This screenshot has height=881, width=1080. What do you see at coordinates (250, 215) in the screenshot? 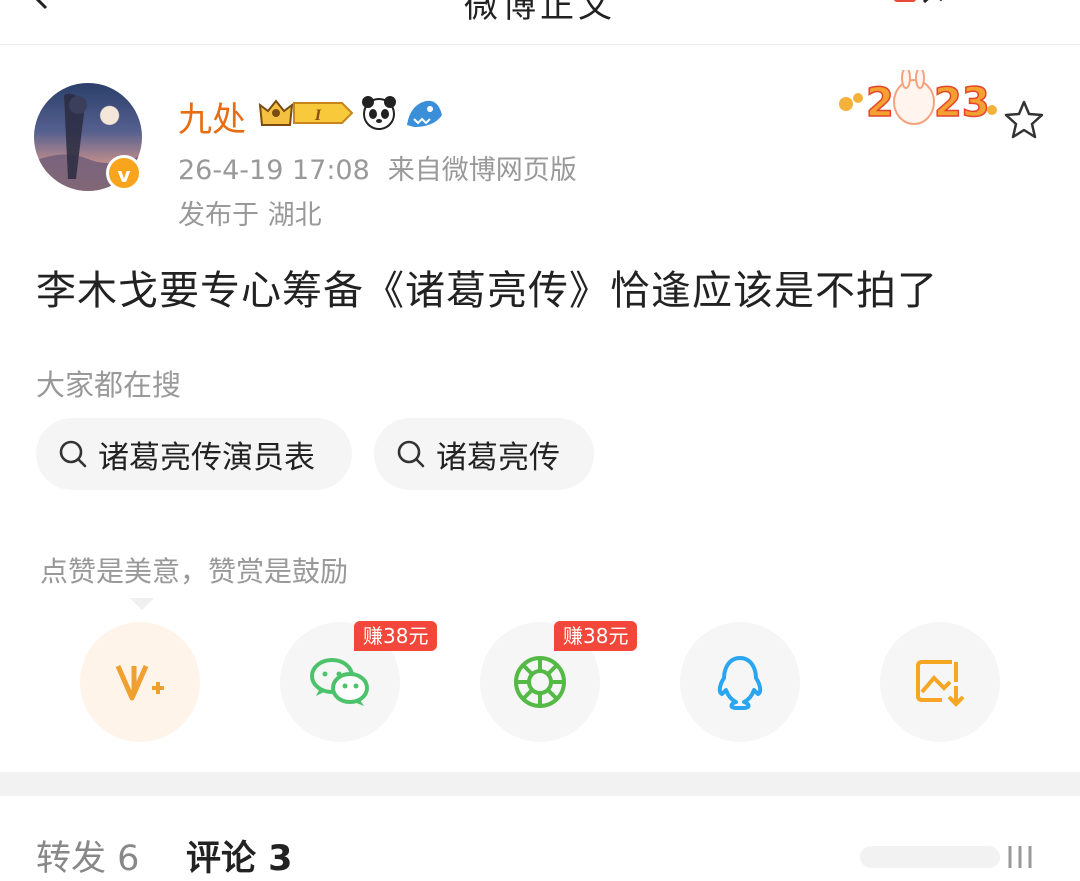
I see `post-location: 发布于 湖北` at bounding box center [250, 215].